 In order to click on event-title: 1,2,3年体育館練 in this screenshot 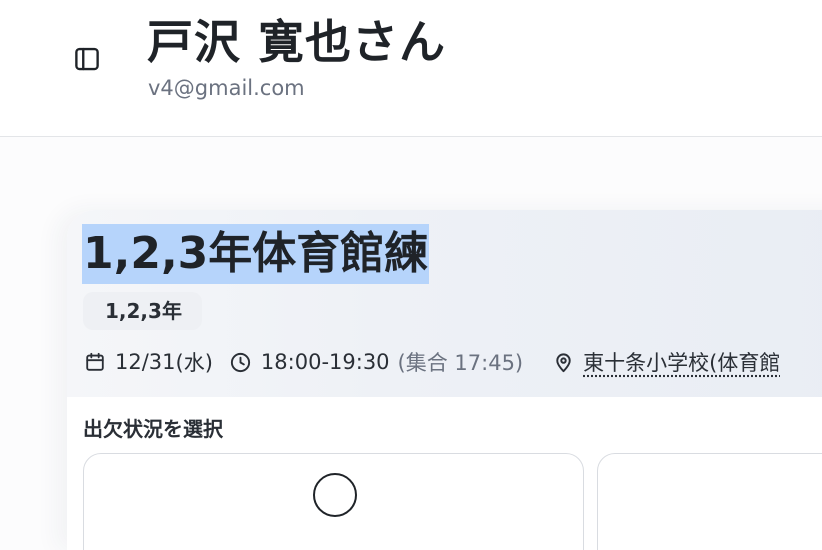, I will do `click(255, 254)`.